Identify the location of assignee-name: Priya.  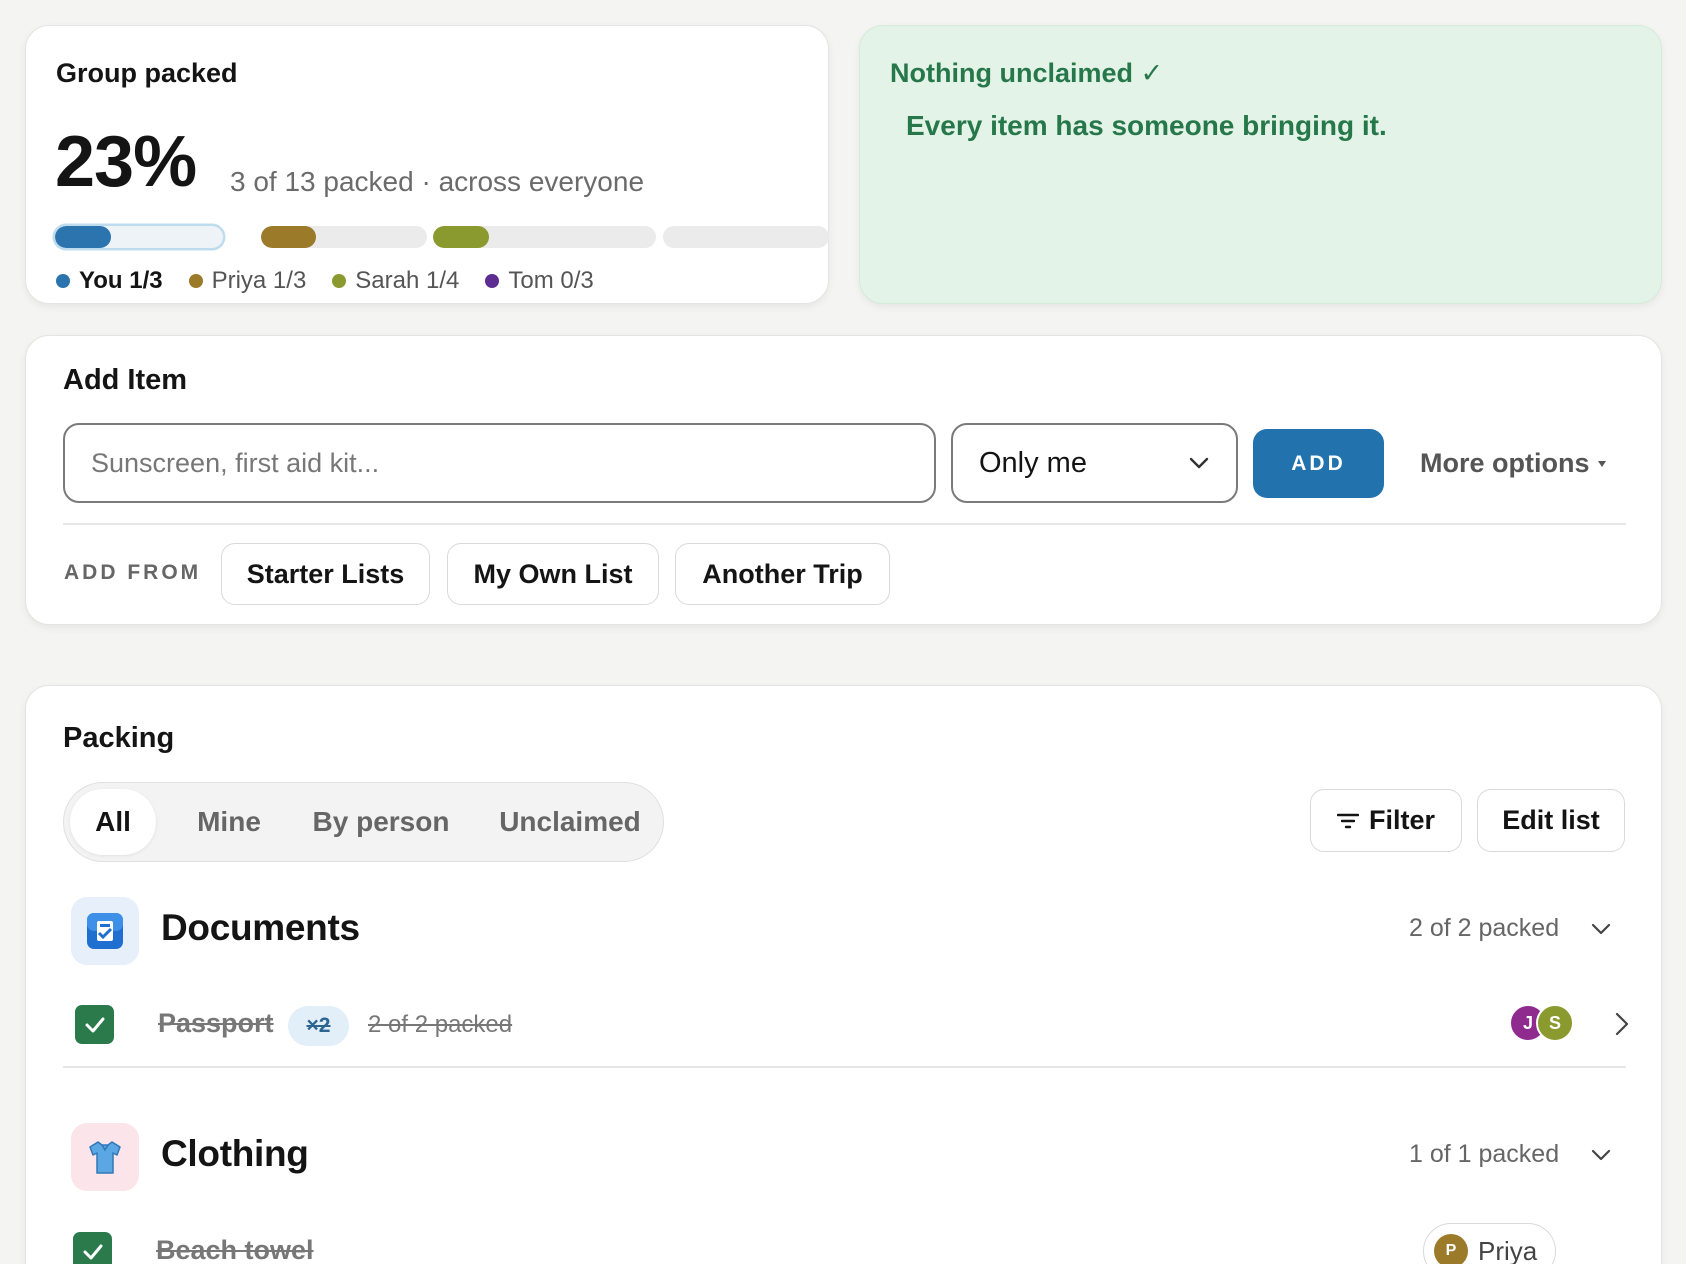
(1508, 1249).